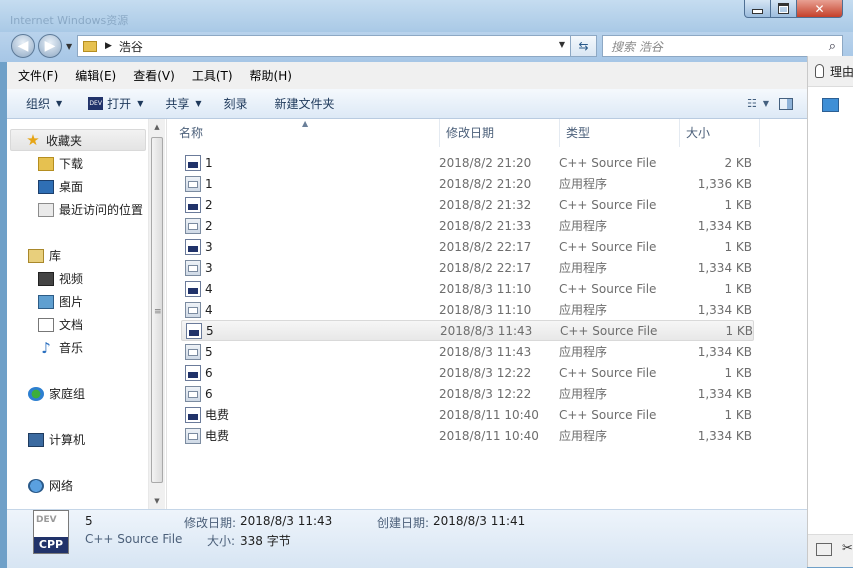  I want to click on folder-outline-icon, so click(824, 549).